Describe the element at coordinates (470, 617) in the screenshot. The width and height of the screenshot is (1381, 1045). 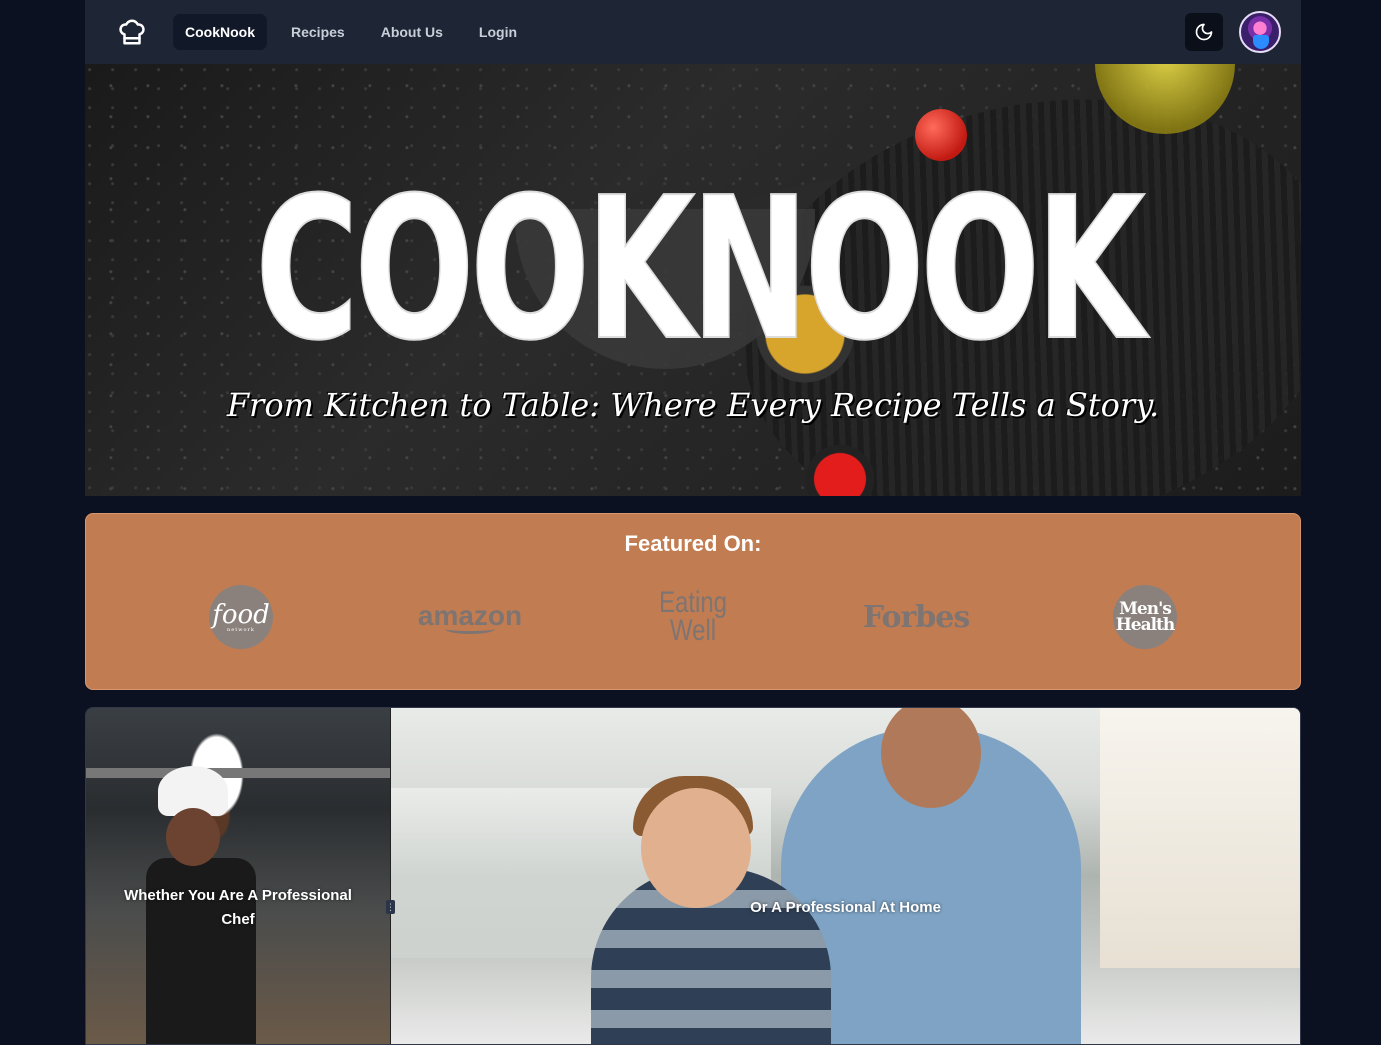
I see `amazon-logo: amazon` at that location.